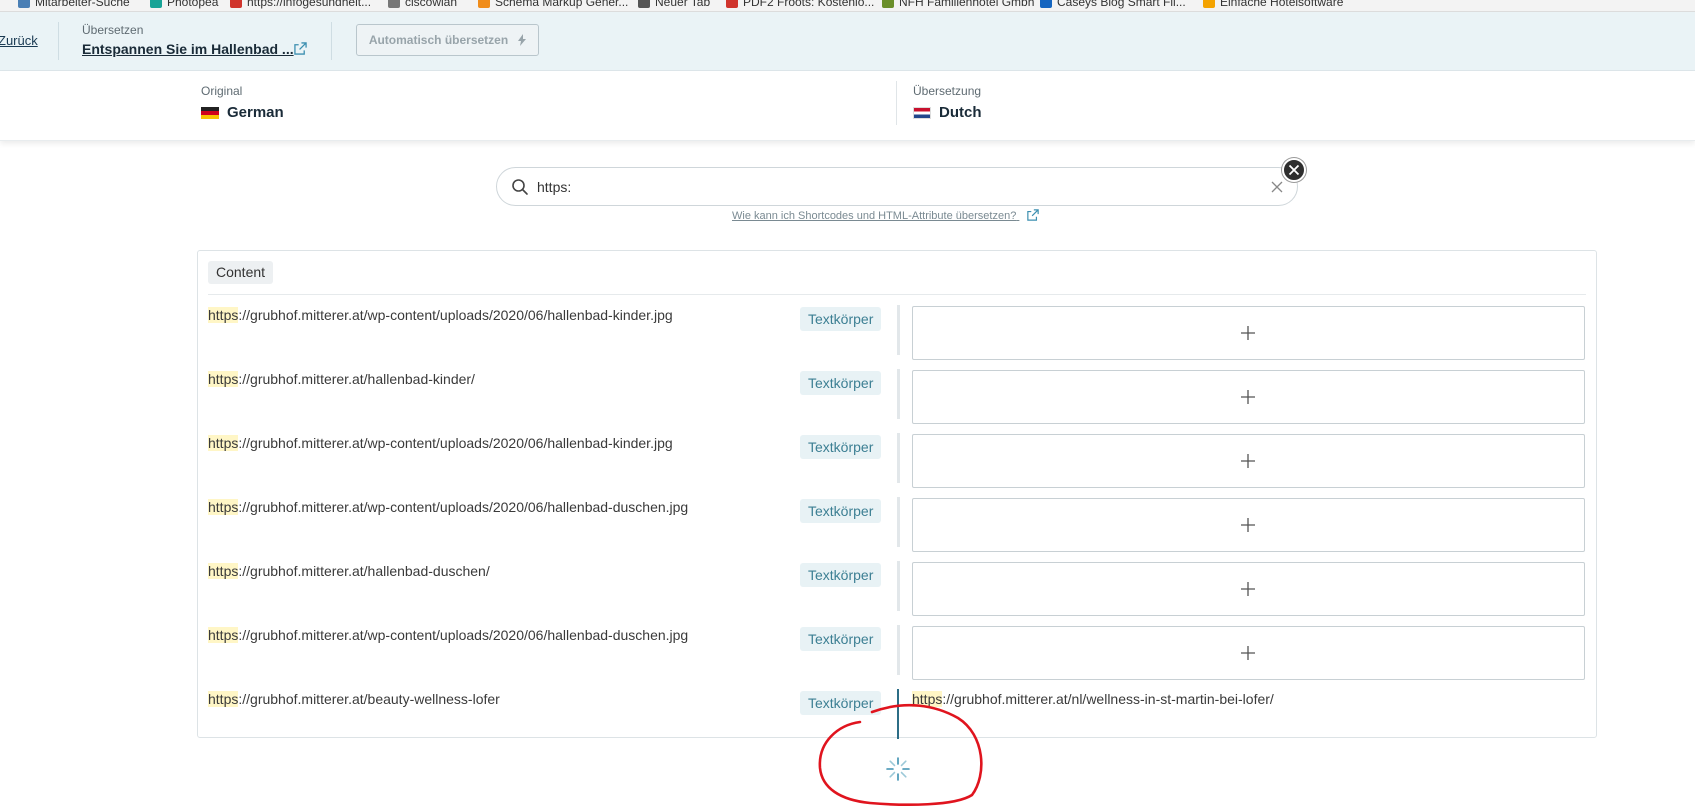 The image size is (1695, 810). I want to click on search-icon, so click(520, 187).